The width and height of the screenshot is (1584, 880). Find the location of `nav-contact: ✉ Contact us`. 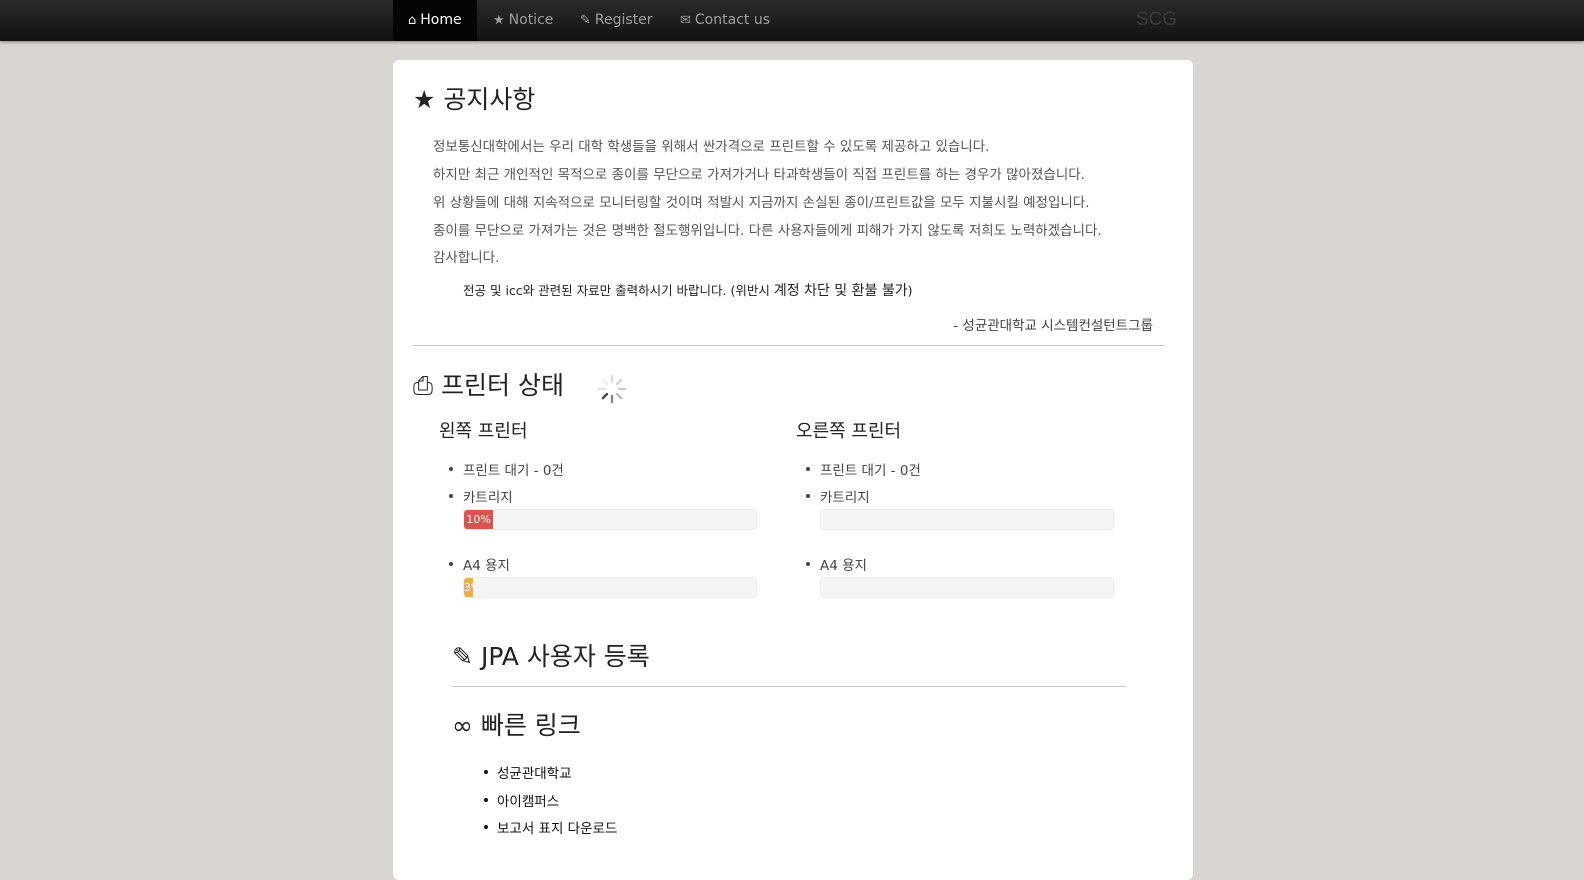

nav-contact: ✉ Contact us is located at coordinates (725, 20).